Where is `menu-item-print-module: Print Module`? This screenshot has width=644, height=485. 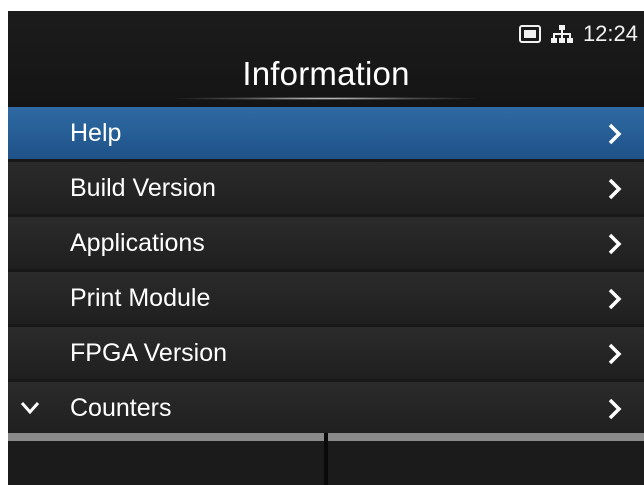 menu-item-print-module: Print Module is located at coordinates (326, 298).